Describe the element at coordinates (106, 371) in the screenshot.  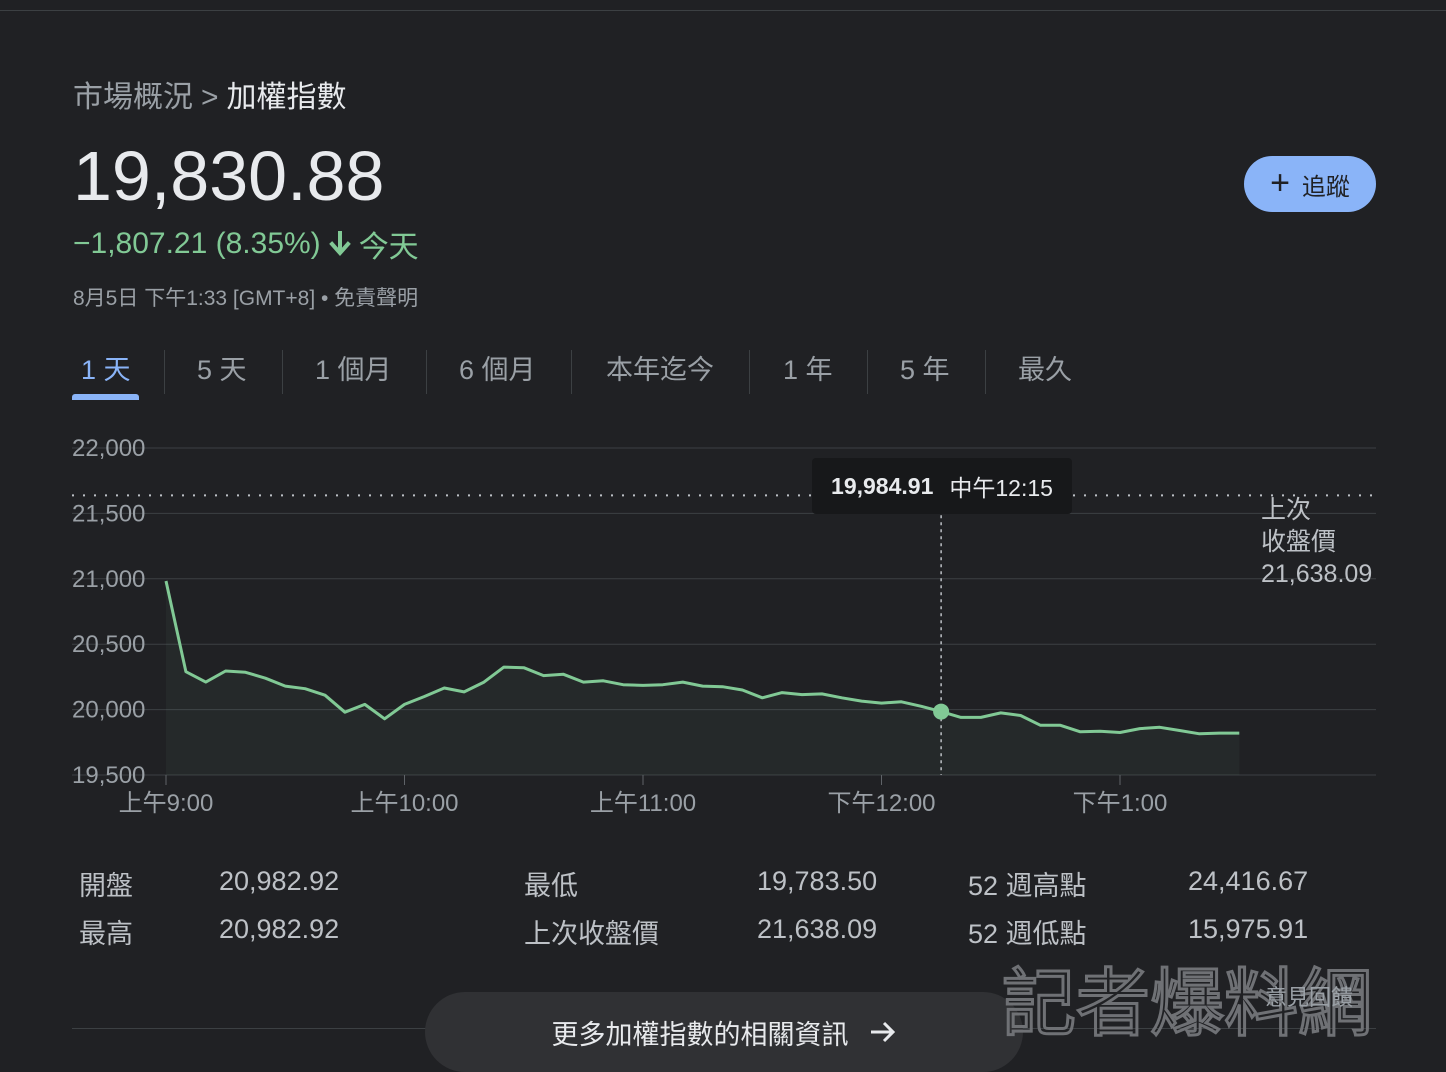
I see `tab-1-day: 1 天` at that location.